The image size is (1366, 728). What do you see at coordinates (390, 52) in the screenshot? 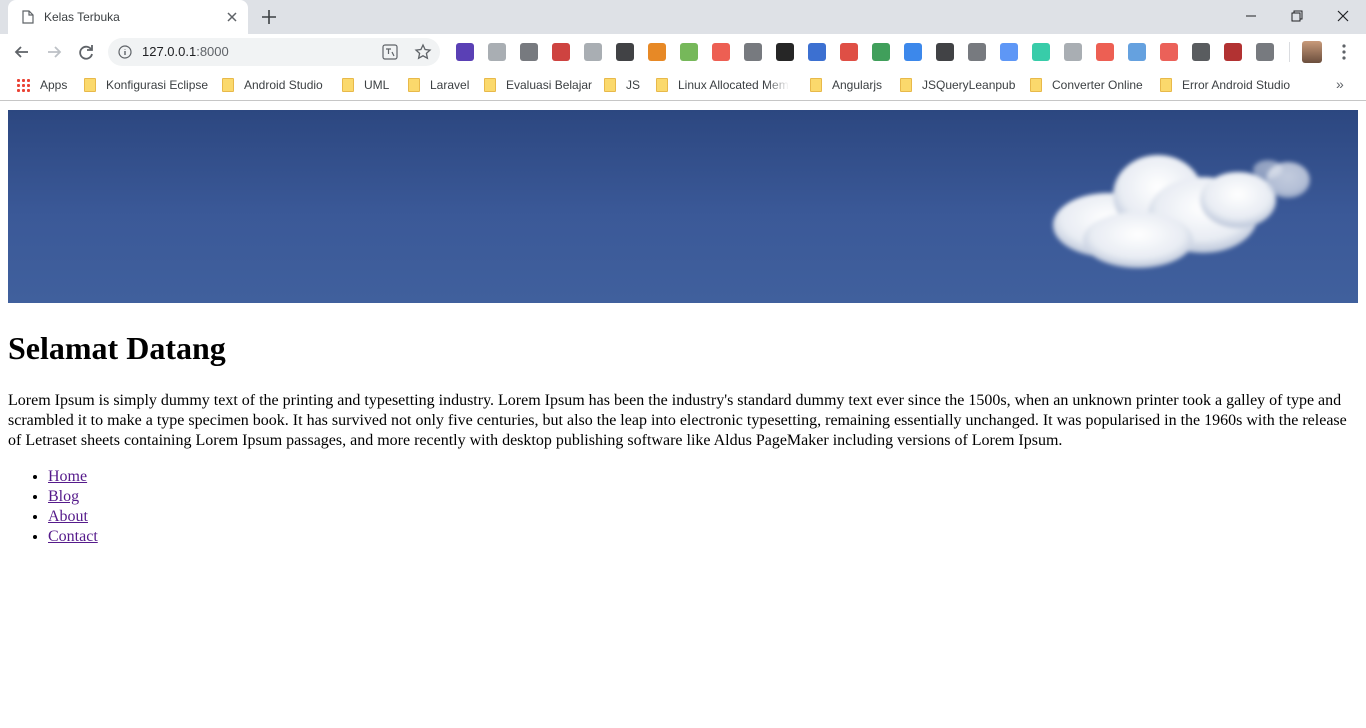
I see `translate-icon` at bounding box center [390, 52].